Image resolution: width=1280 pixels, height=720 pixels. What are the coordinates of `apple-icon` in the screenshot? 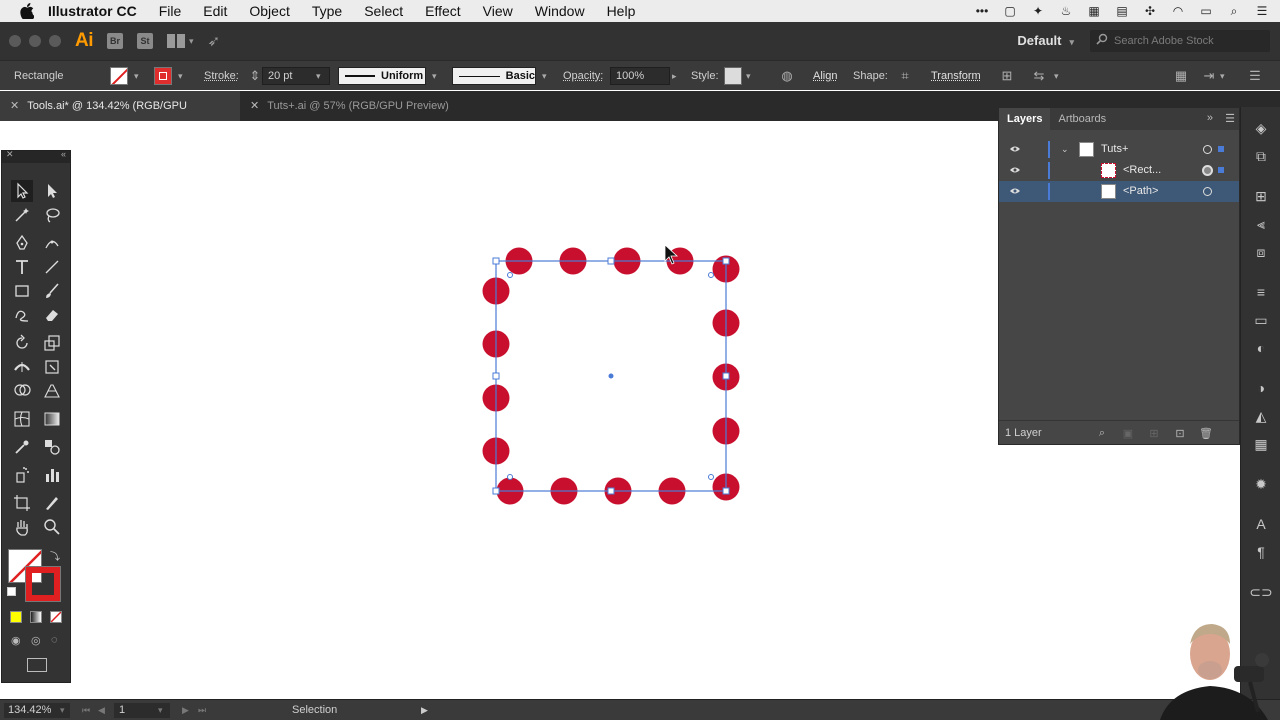 It's located at (27, 11).